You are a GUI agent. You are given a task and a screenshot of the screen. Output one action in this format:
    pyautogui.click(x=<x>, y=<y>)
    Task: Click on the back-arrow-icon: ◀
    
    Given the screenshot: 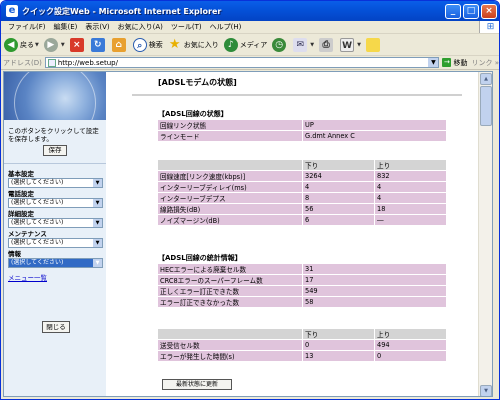 What is the action you would take?
    pyautogui.click(x=11, y=44)
    